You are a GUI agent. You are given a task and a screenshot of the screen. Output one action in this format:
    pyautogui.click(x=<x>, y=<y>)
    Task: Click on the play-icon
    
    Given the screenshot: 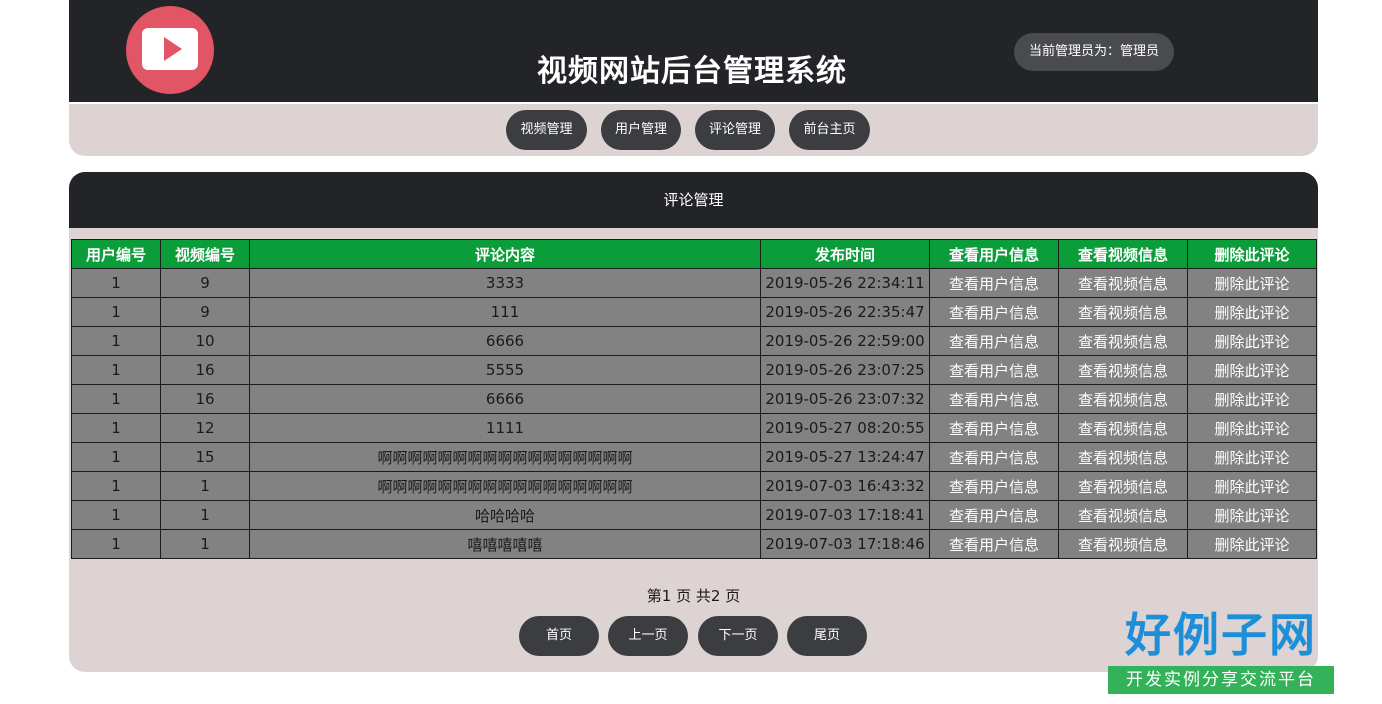 What is the action you would take?
    pyautogui.click(x=170, y=49)
    